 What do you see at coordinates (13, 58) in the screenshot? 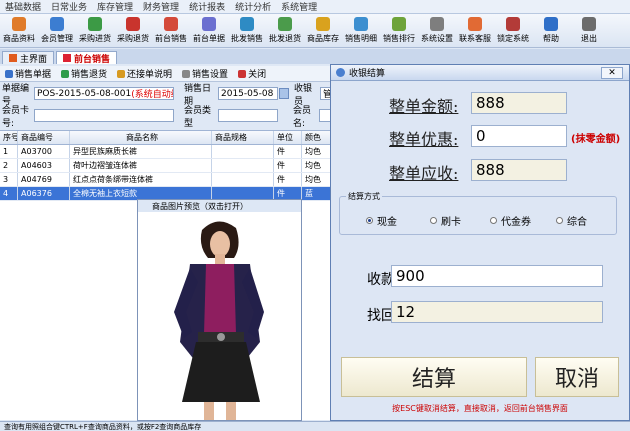
I see `home-icon` at bounding box center [13, 58].